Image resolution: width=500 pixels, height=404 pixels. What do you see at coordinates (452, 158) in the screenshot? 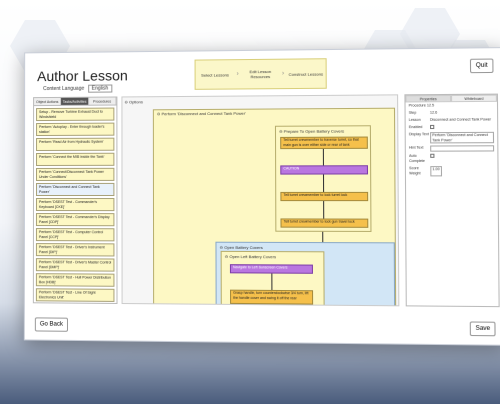
I see `auto-complete-row: Auto Complete` at bounding box center [452, 158].